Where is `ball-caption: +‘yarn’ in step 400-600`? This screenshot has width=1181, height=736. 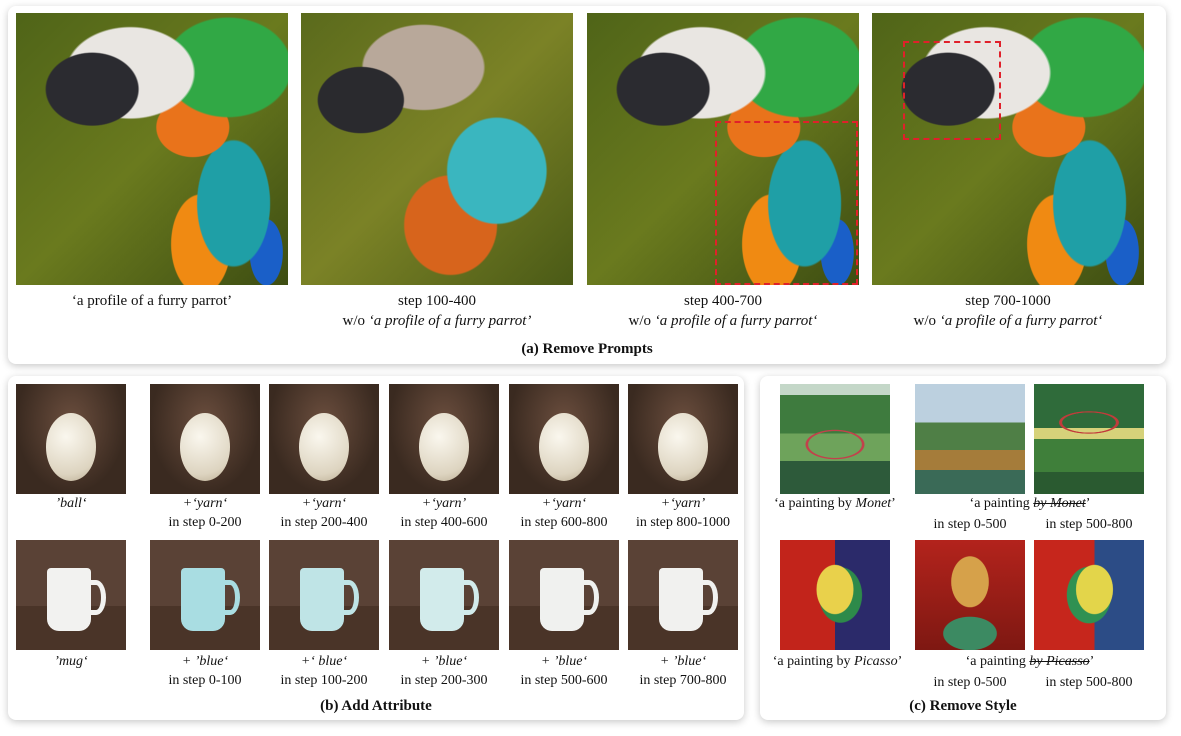
ball-caption: +‘yarn’ in step 400-600 is located at coordinates (444, 513).